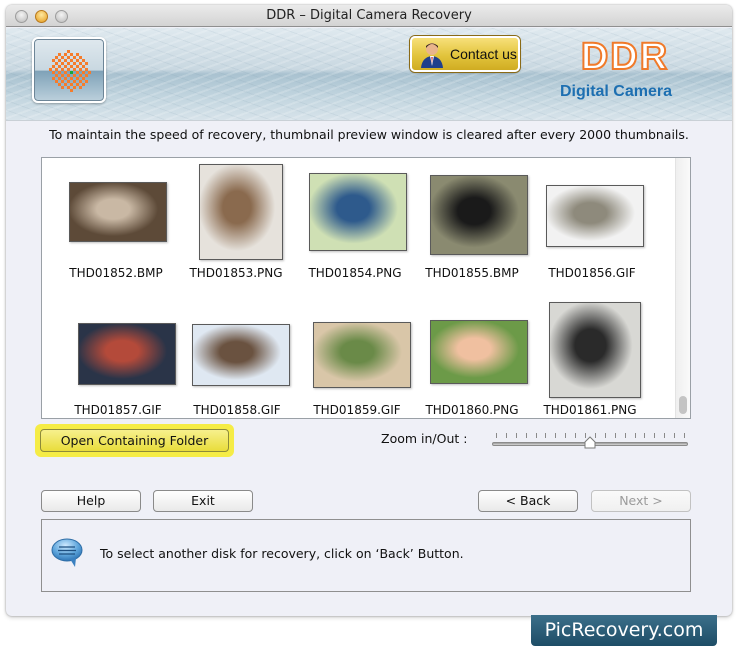 Image resolution: width=738 pixels, height=646 pixels. What do you see at coordinates (67, 552) in the screenshot?
I see `speech-bubble-icon` at bounding box center [67, 552].